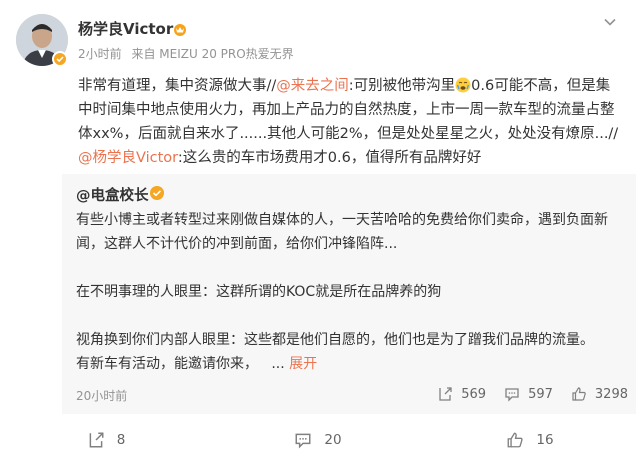  Describe the element at coordinates (259, 292) in the screenshot. I see `repost-paragraph: 在不明事理的人眼里：这群所谓的KOC就是所在品牌养的狗` at that location.